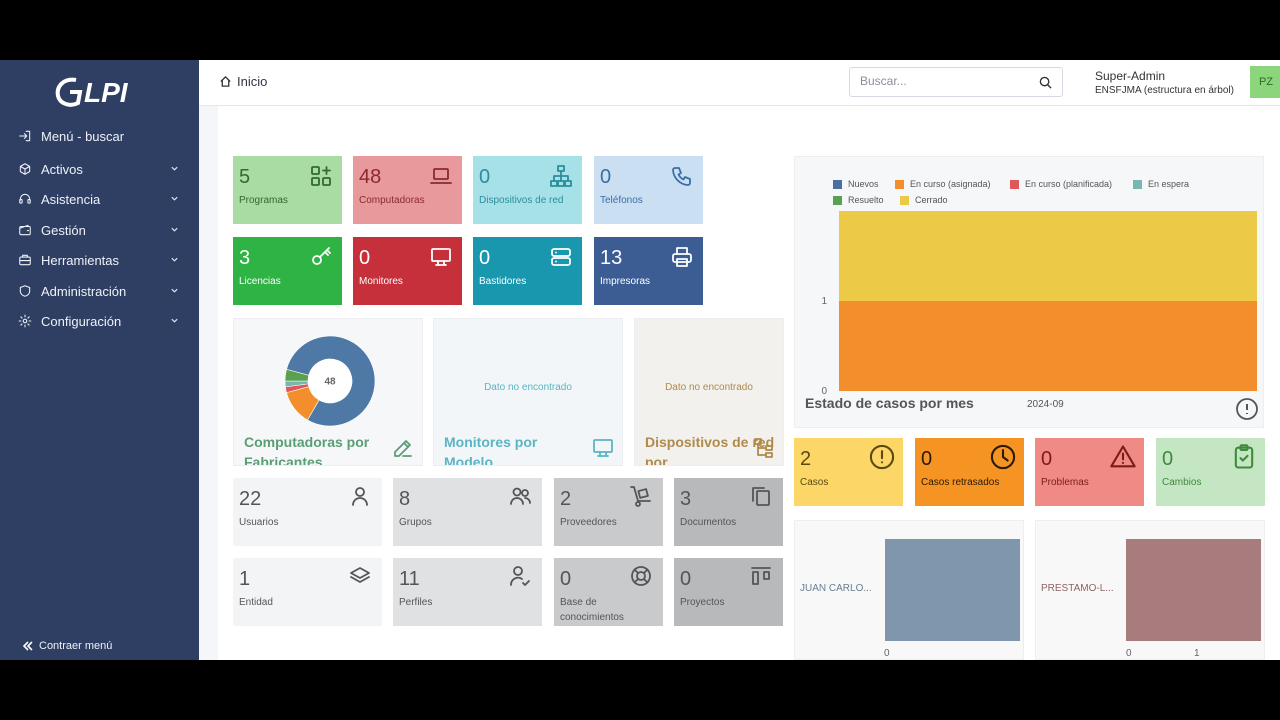  What do you see at coordinates (405, 499) in the screenshot?
I see `tile-count: 8` at bounding box center [405, 499].